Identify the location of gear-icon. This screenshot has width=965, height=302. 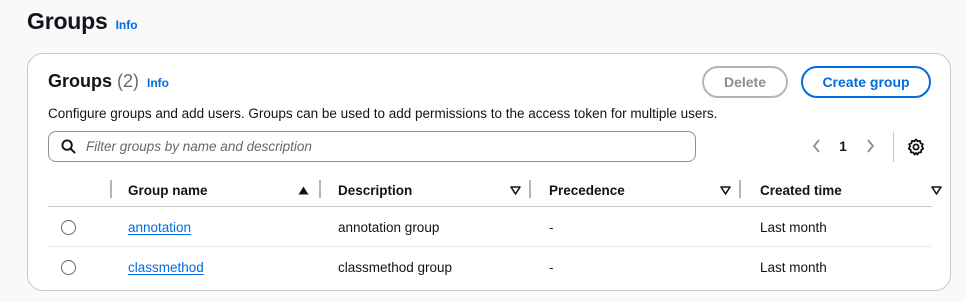
(916, 147).